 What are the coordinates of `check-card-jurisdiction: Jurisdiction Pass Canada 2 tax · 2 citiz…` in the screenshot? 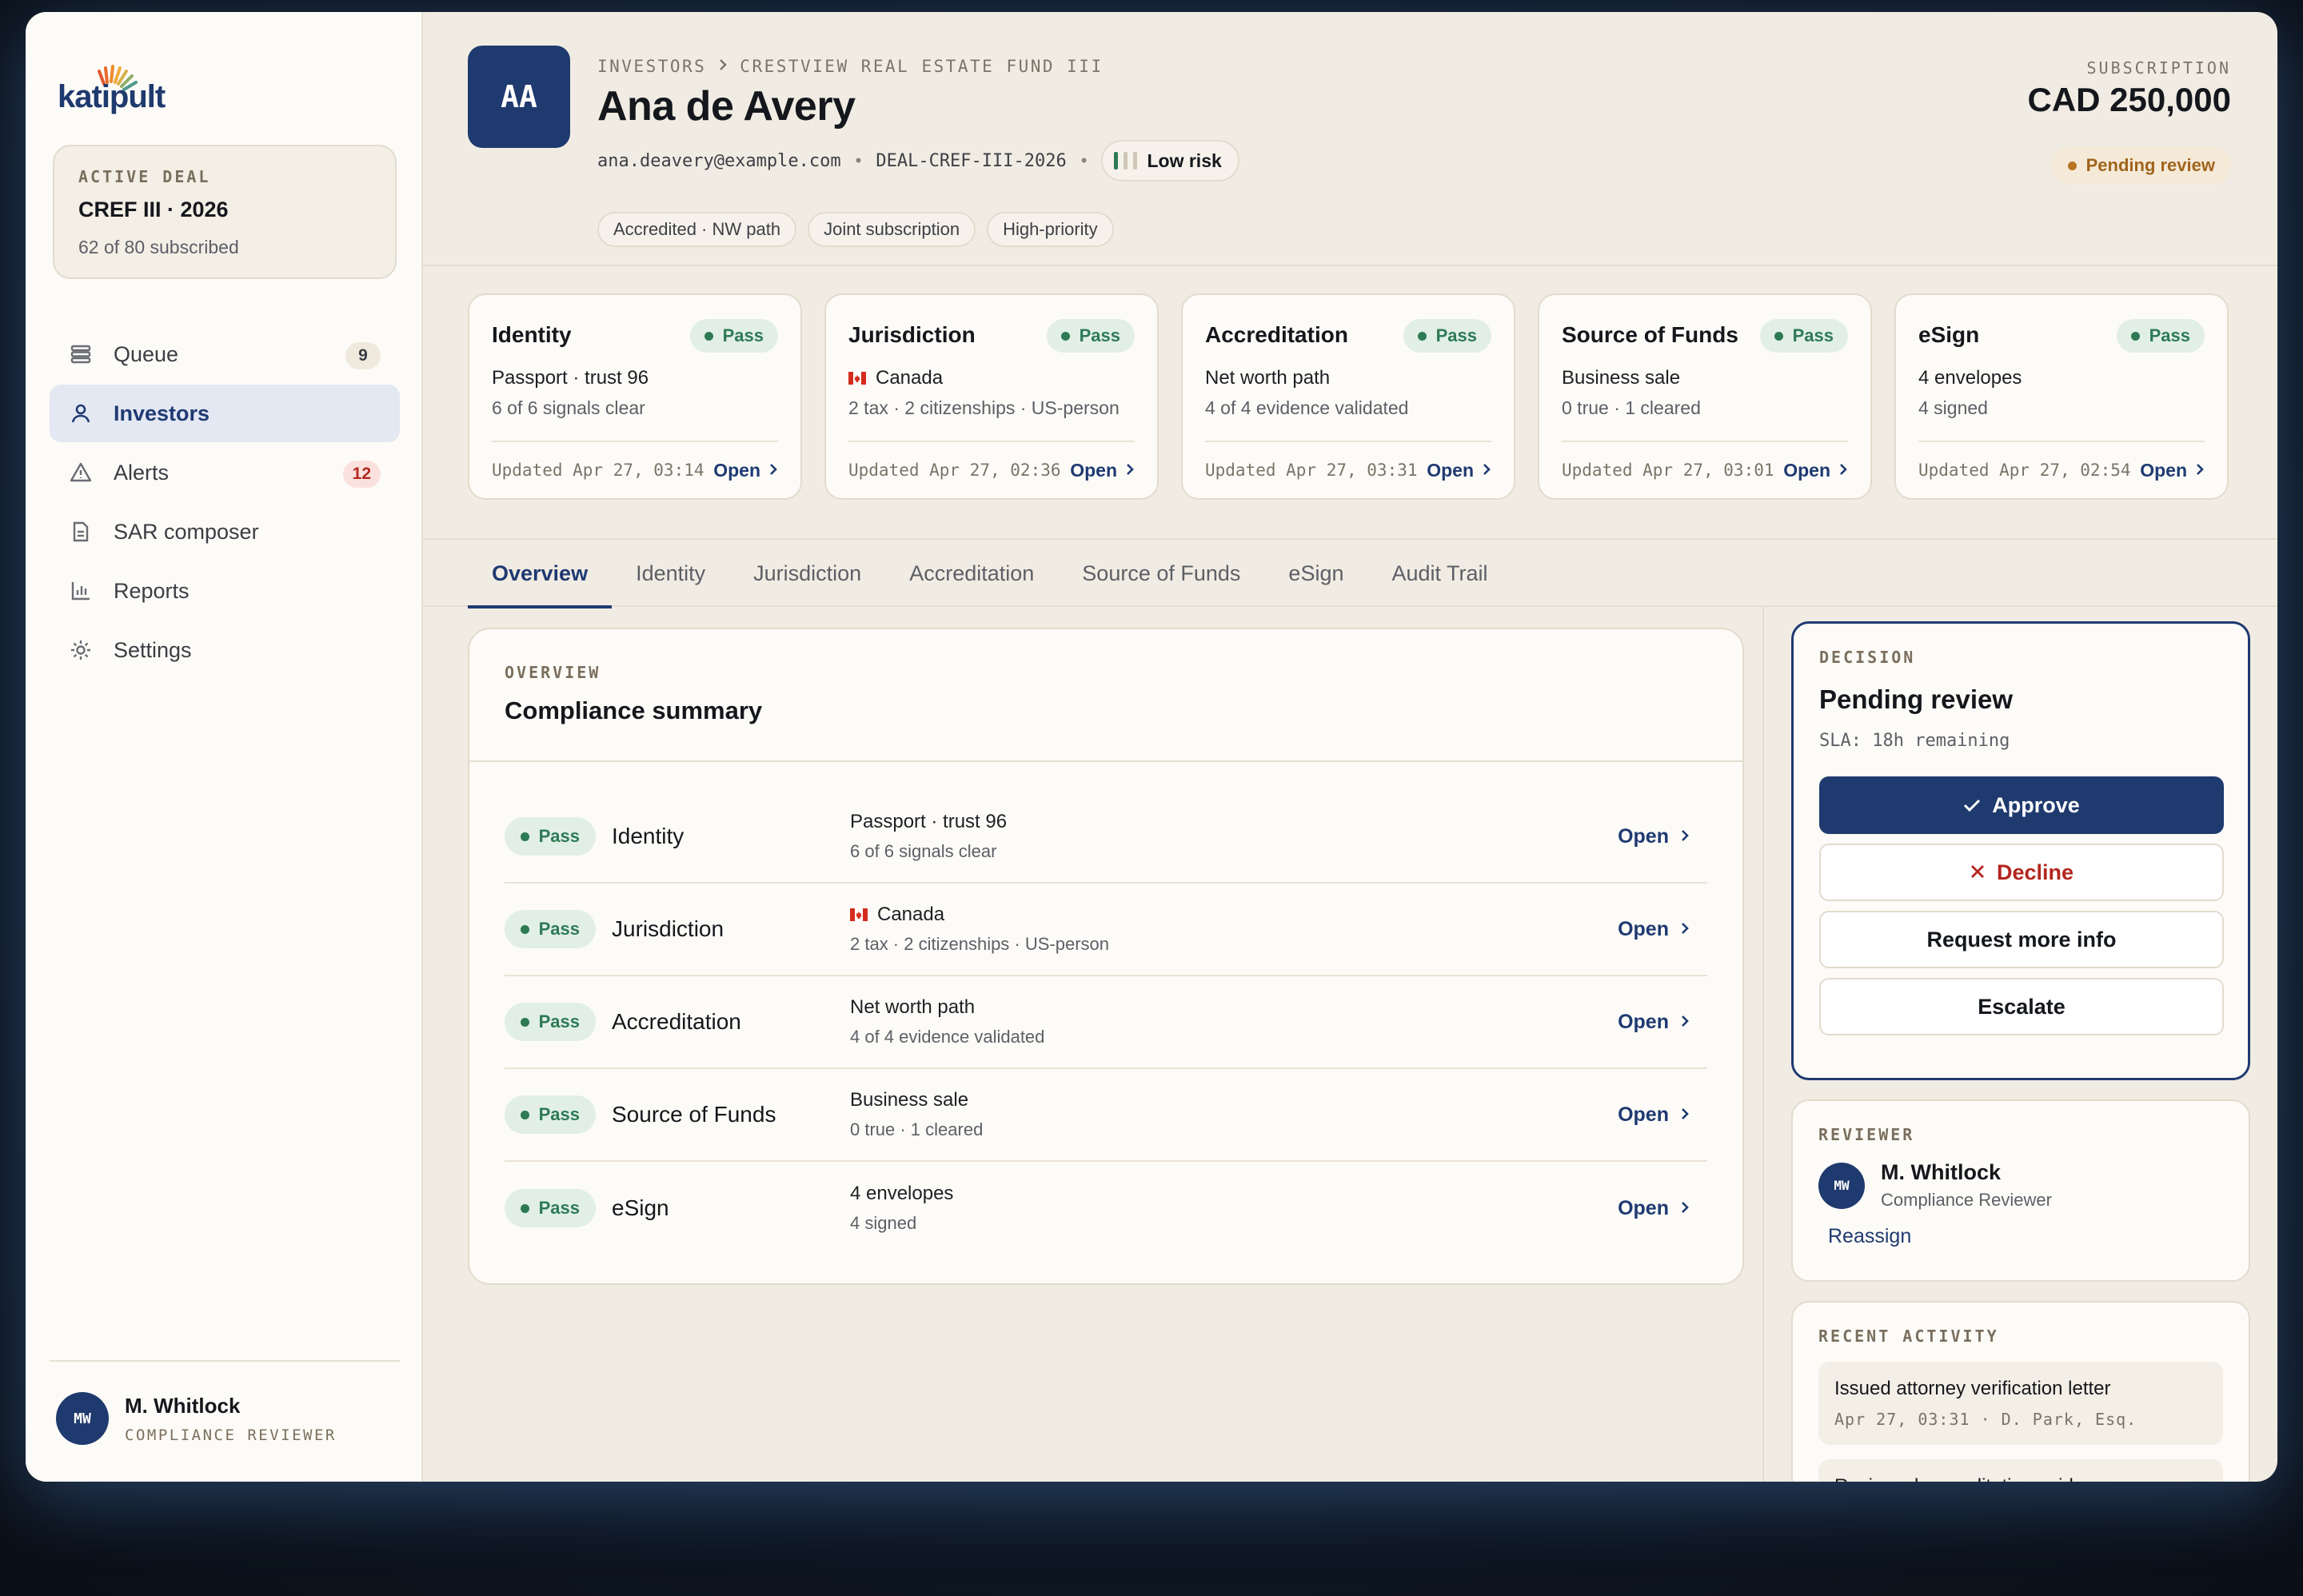 It's located at (991, 397).